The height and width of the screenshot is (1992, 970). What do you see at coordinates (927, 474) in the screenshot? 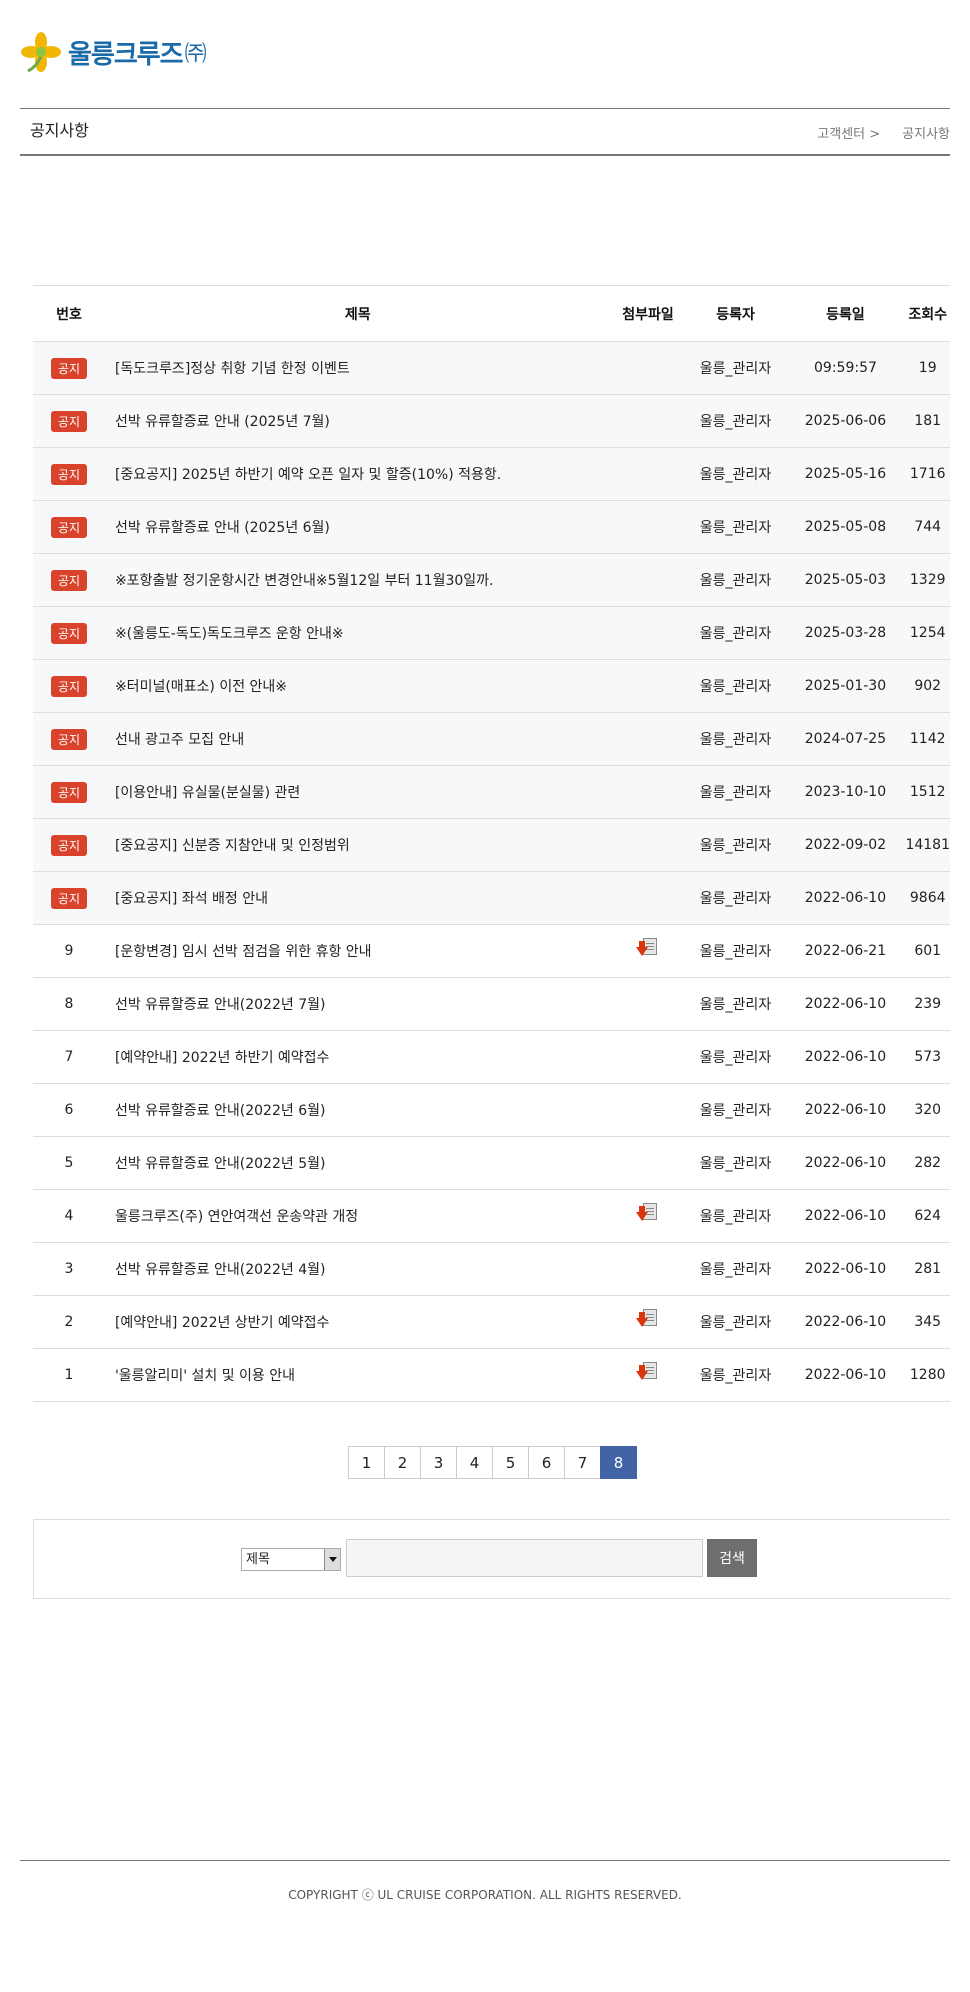
I see `cell-views: 1716` at bounding box center [927, 474].